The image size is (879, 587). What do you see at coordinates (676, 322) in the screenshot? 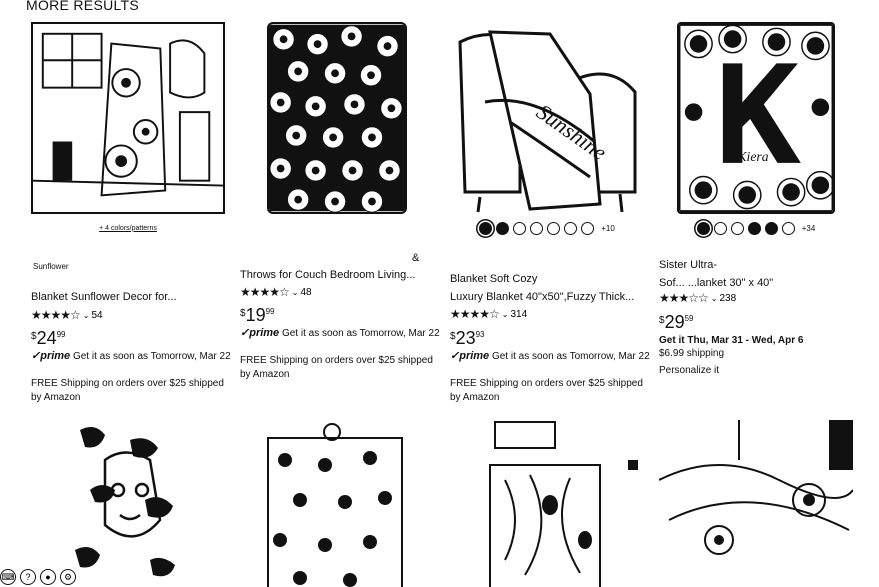
I see `price: $29 59` at bounding box center [676, 322].